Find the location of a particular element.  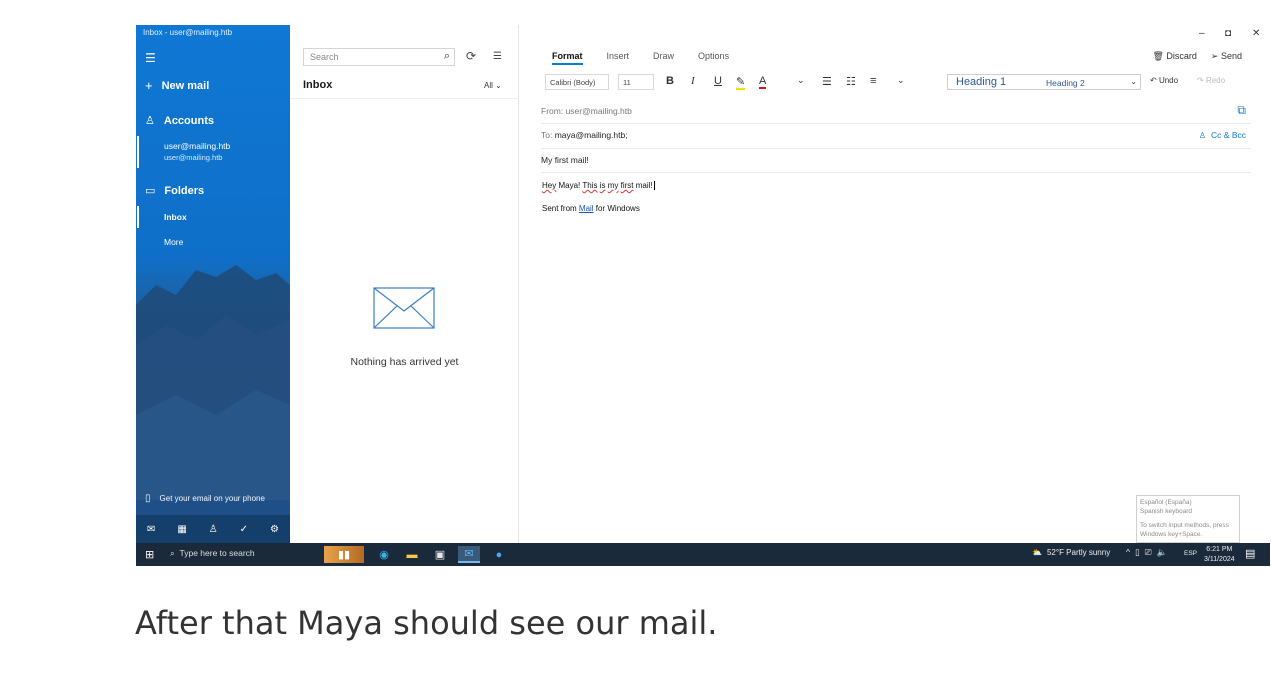

sidebar-bottom-bar: ✉ ▦ ♙ ✓ ⚙ is located at coordinates (213, 529).